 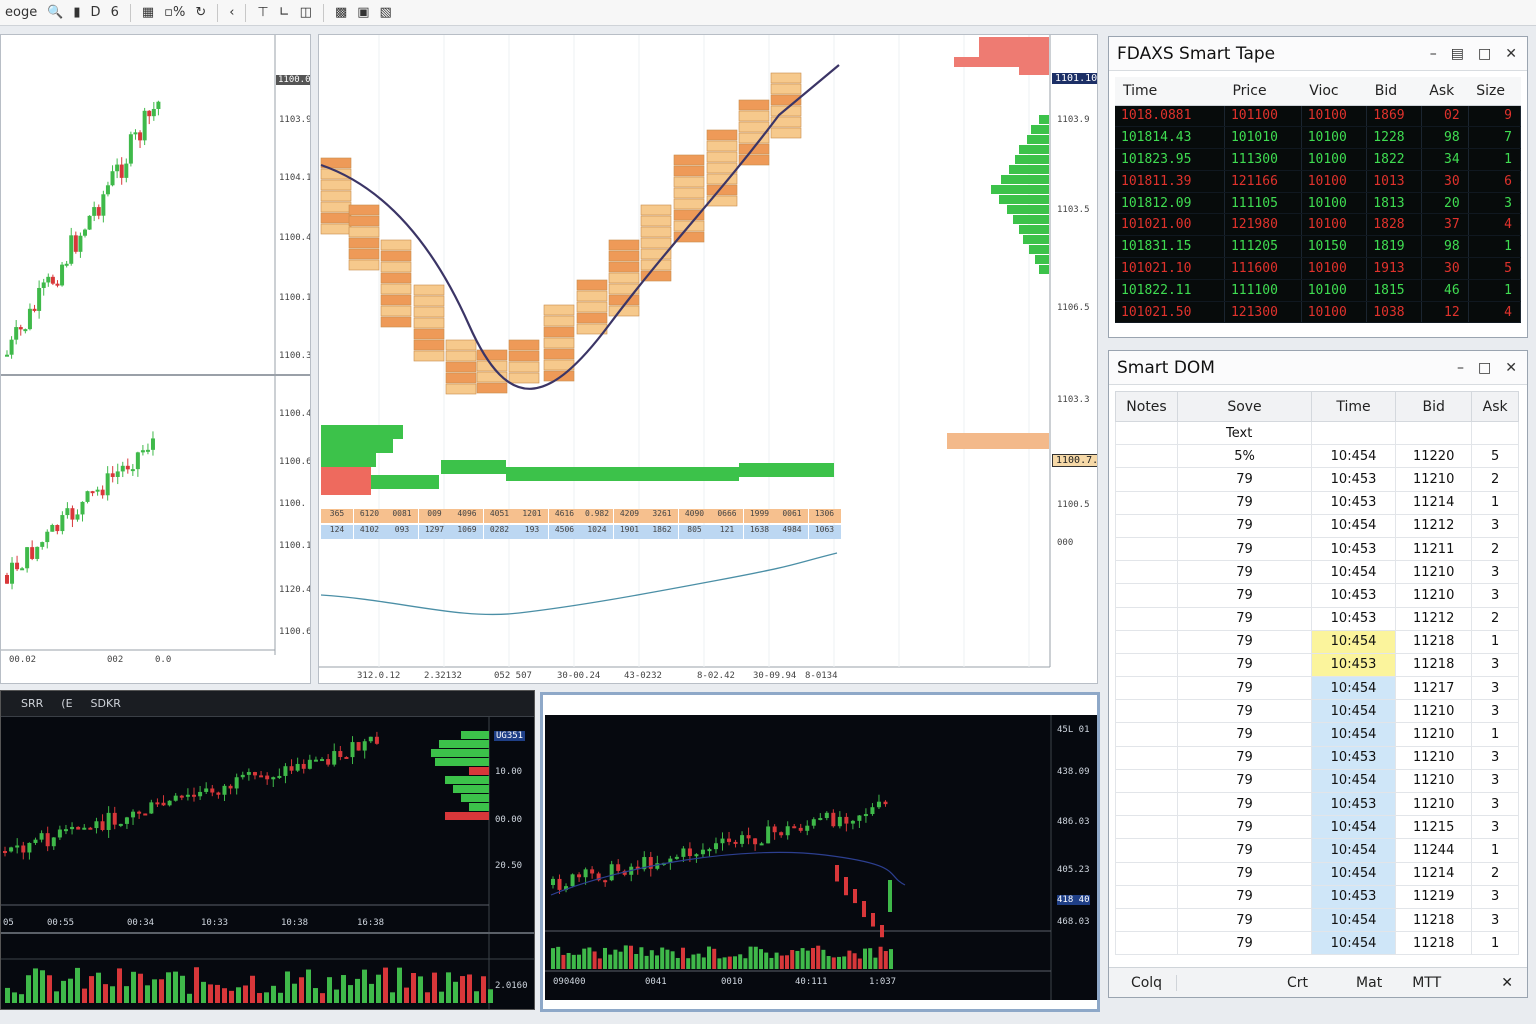 I want to click on dom-row: 79 10:454 11244 1, so click(x=1317, y=850).